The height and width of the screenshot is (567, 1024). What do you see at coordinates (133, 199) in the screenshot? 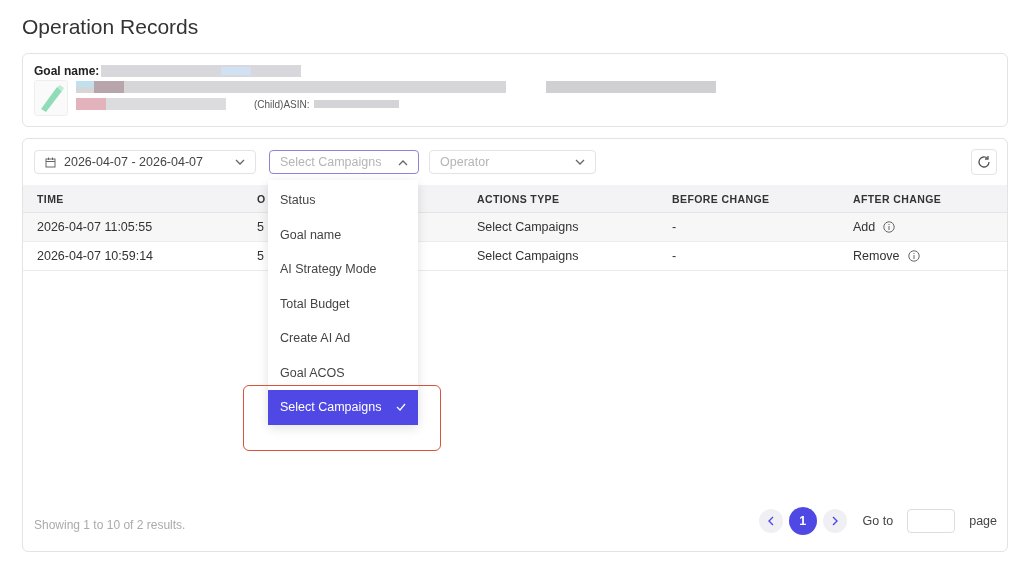
I see `column-header: TIME` at bounding box center [133, 199].